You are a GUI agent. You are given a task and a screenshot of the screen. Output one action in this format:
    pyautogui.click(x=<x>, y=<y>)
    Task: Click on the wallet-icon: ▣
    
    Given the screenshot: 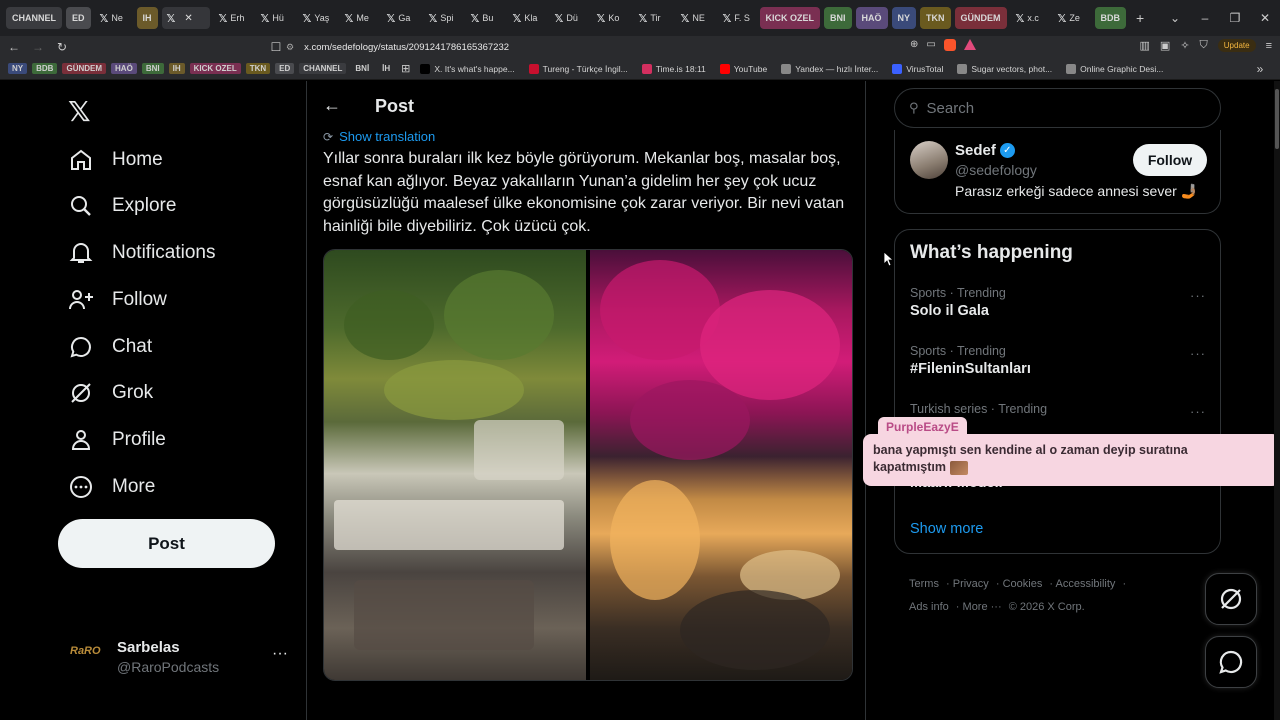 What is the action you would take?
    pyautogui.click(x=1165, y=45)
    